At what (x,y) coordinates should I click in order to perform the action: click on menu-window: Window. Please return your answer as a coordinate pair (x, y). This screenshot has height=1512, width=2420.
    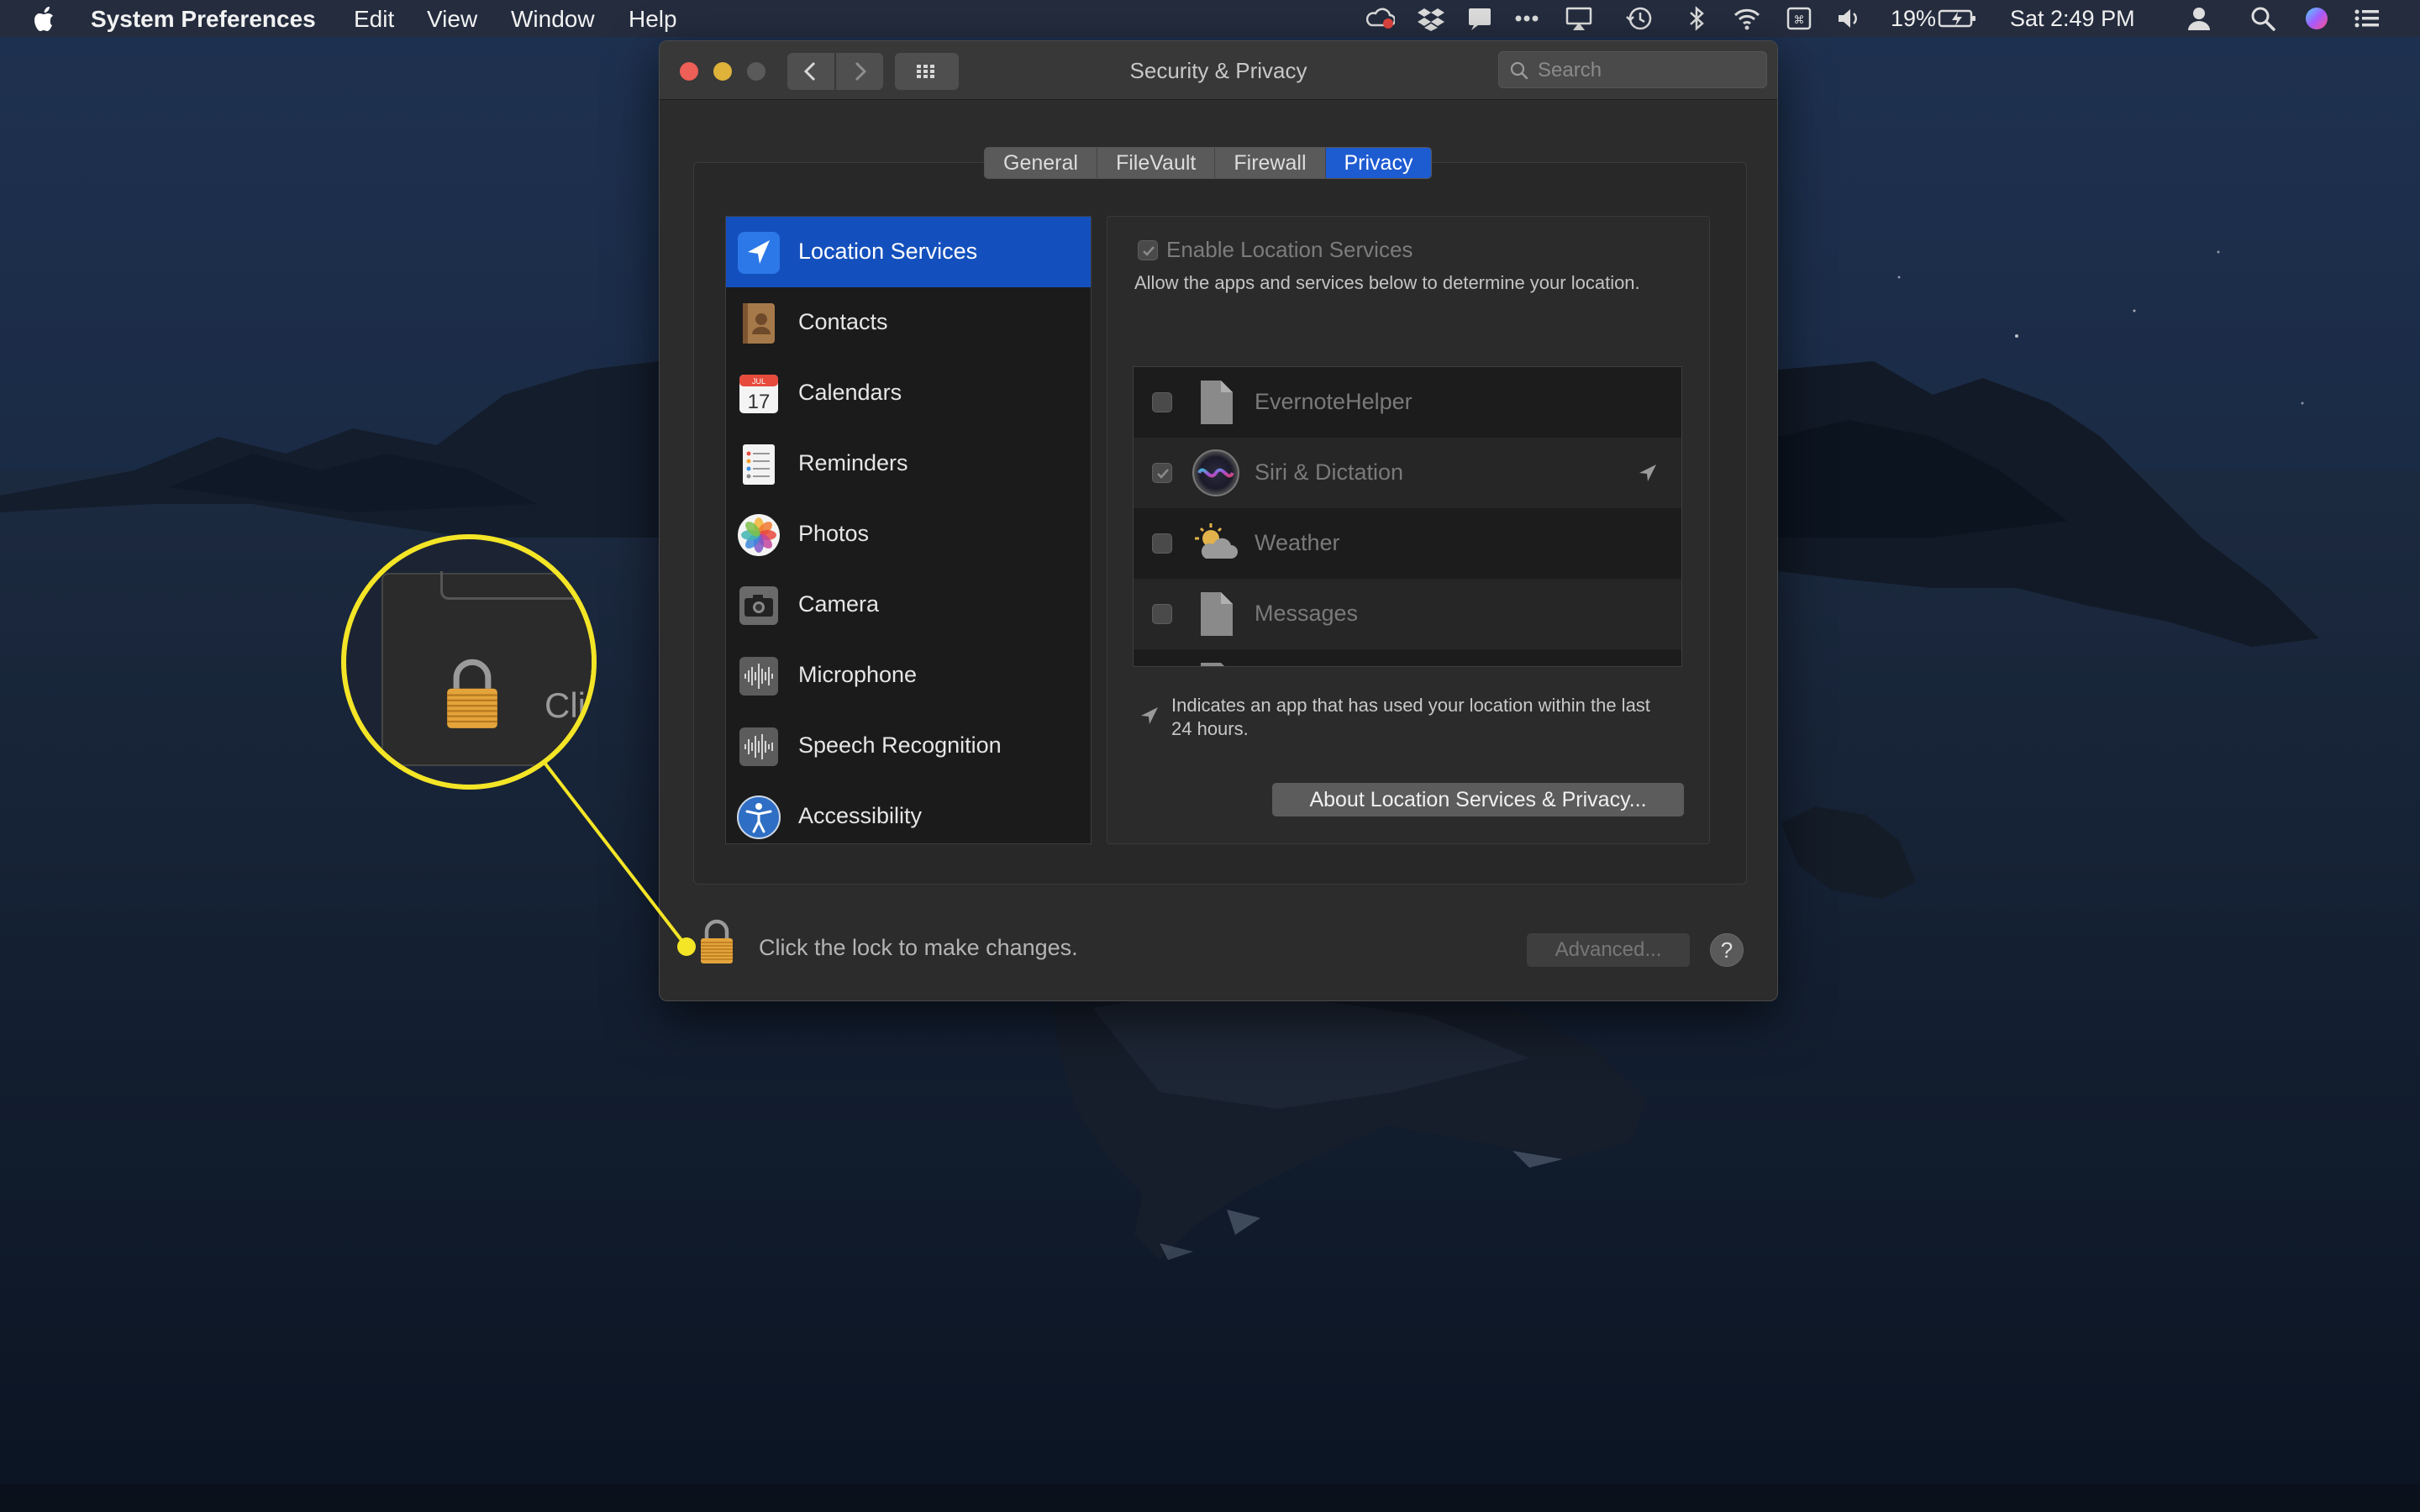
    Looking at the image, I should click on (553, 19).